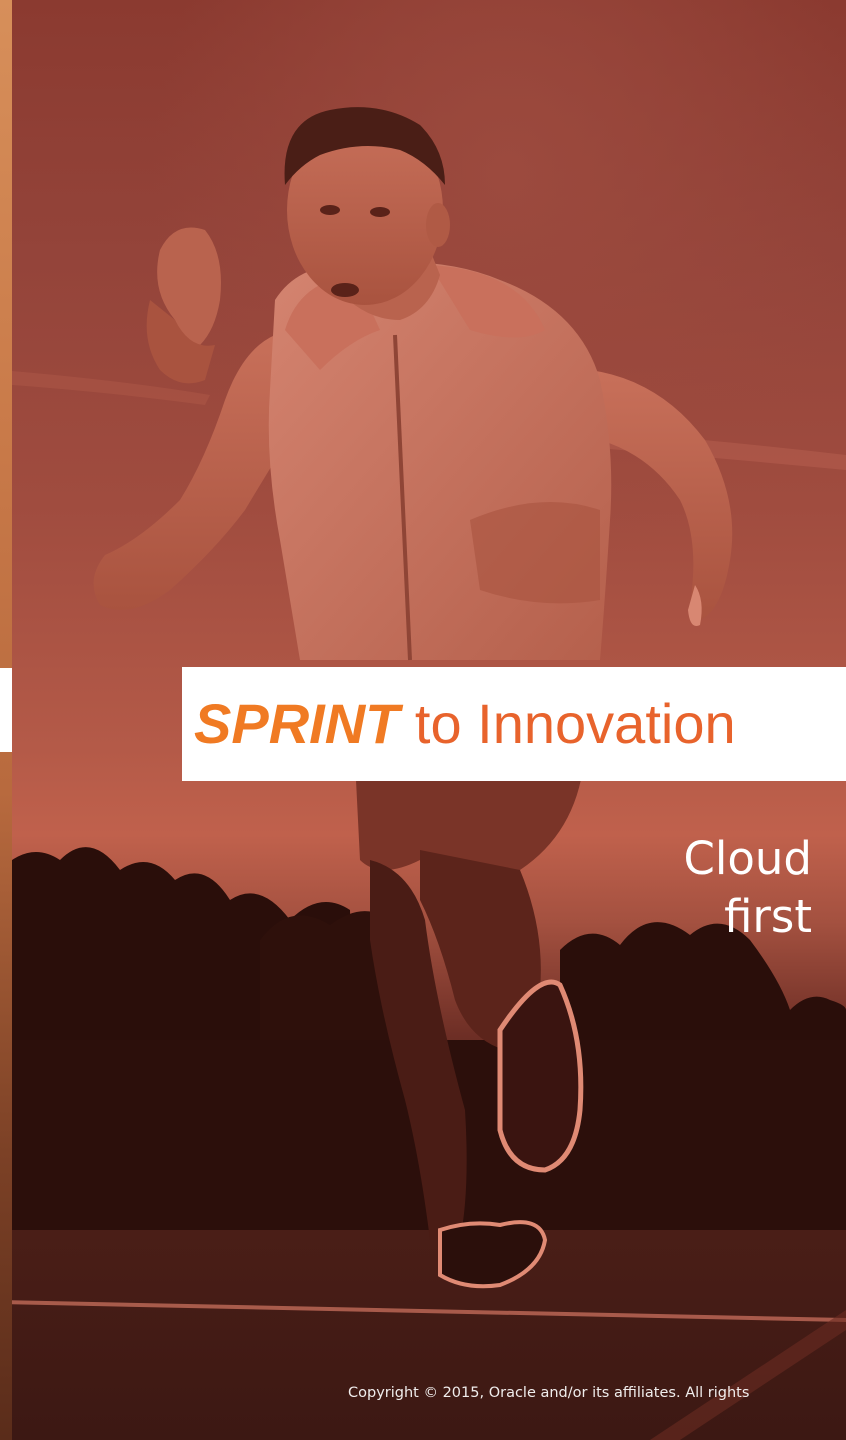 This screenshot has width=846, height=1440. I want to click on title-banner: SPRINT to Innovation, so click(514, 724).